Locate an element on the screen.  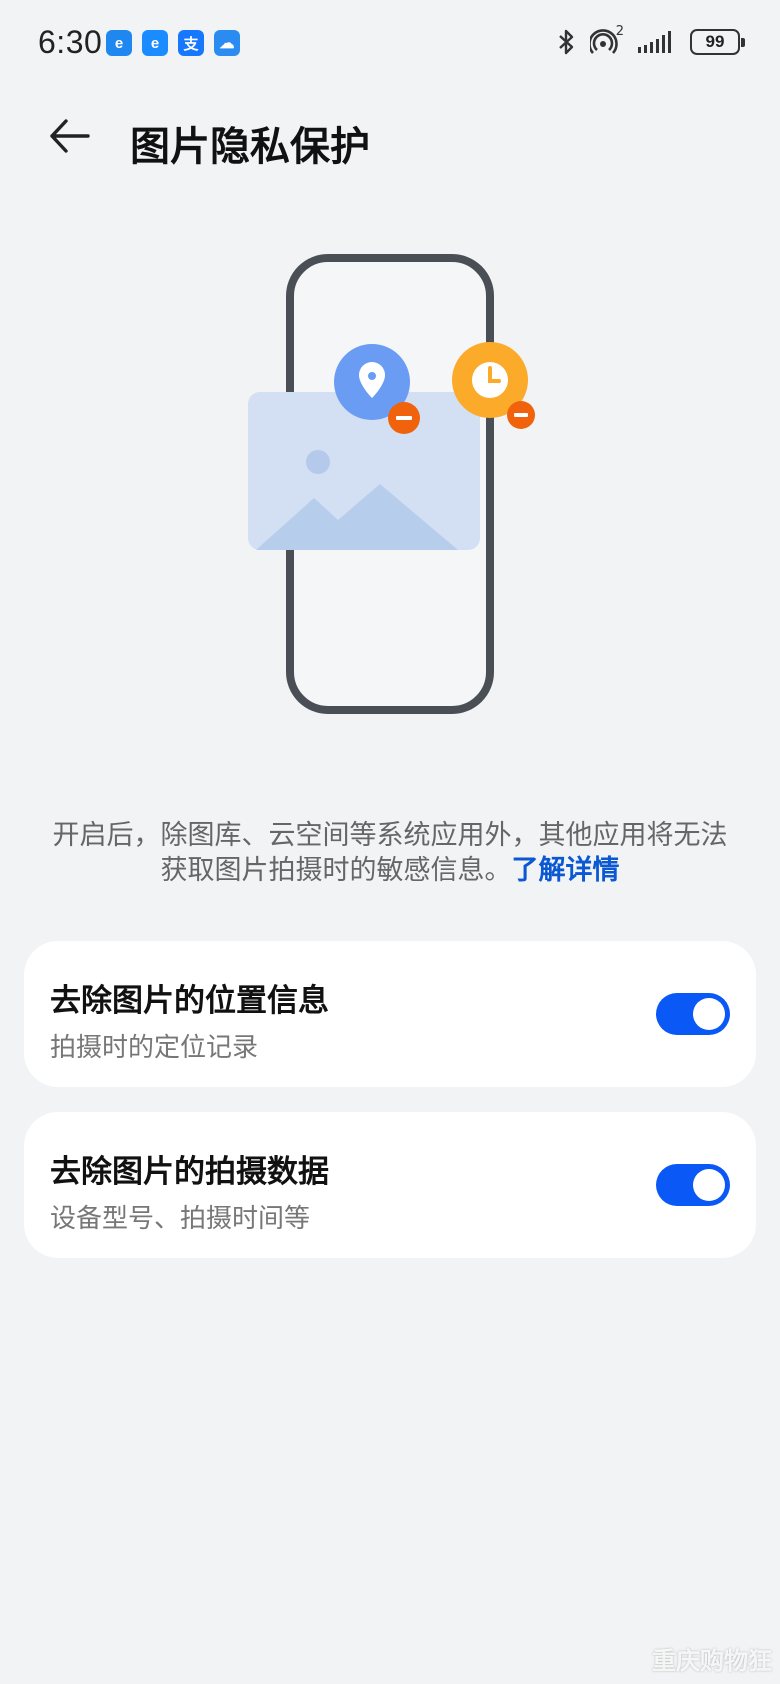
setting-card-capture-data: 去除图片的拍摄数据 设备型号、拍摄时间等 is located at coordinates (390, 1185).